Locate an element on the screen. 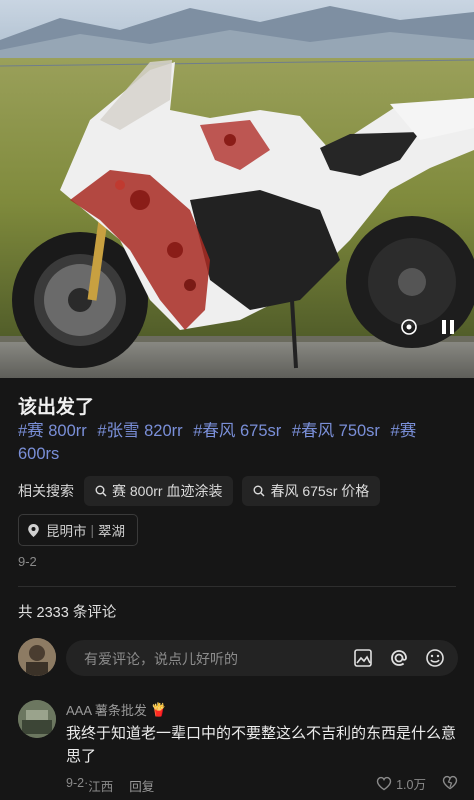 The width and height of the screenshot is (474, 800). mention-at-icon is located at coordinates (399, 658).